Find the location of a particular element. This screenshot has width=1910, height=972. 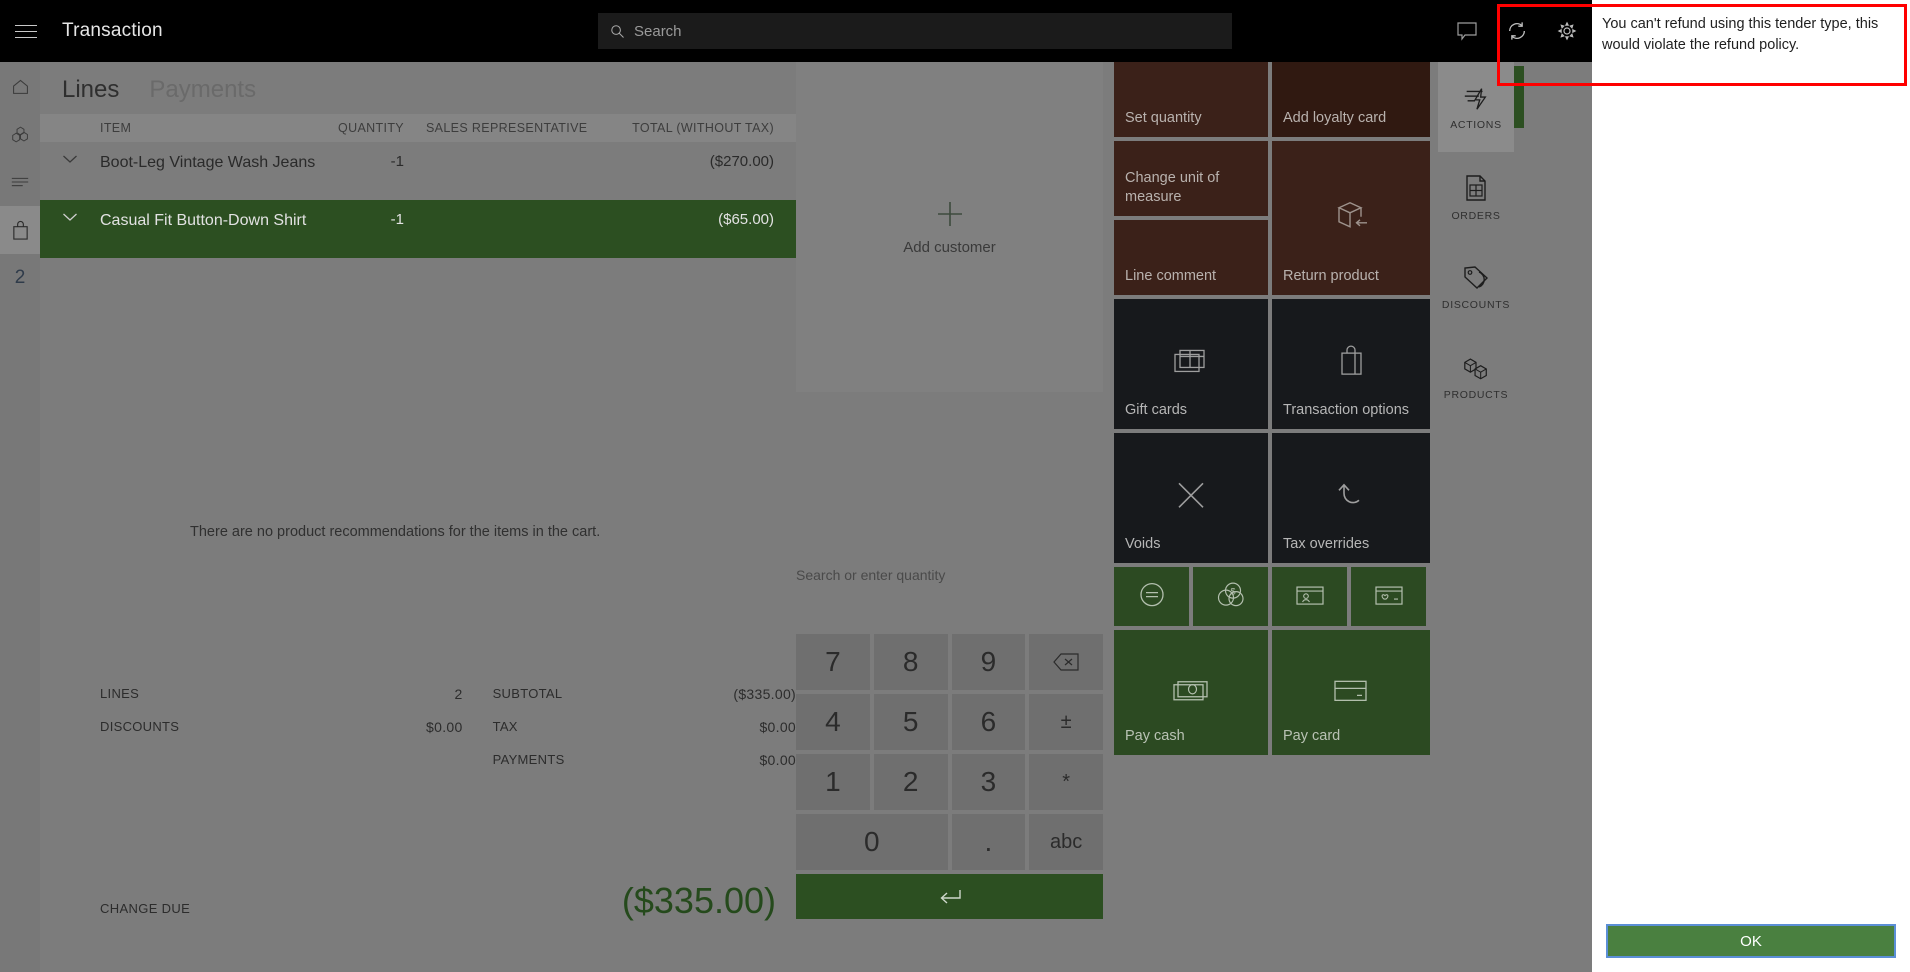

search-placeholder: Search is located at coordinates (658, 31).